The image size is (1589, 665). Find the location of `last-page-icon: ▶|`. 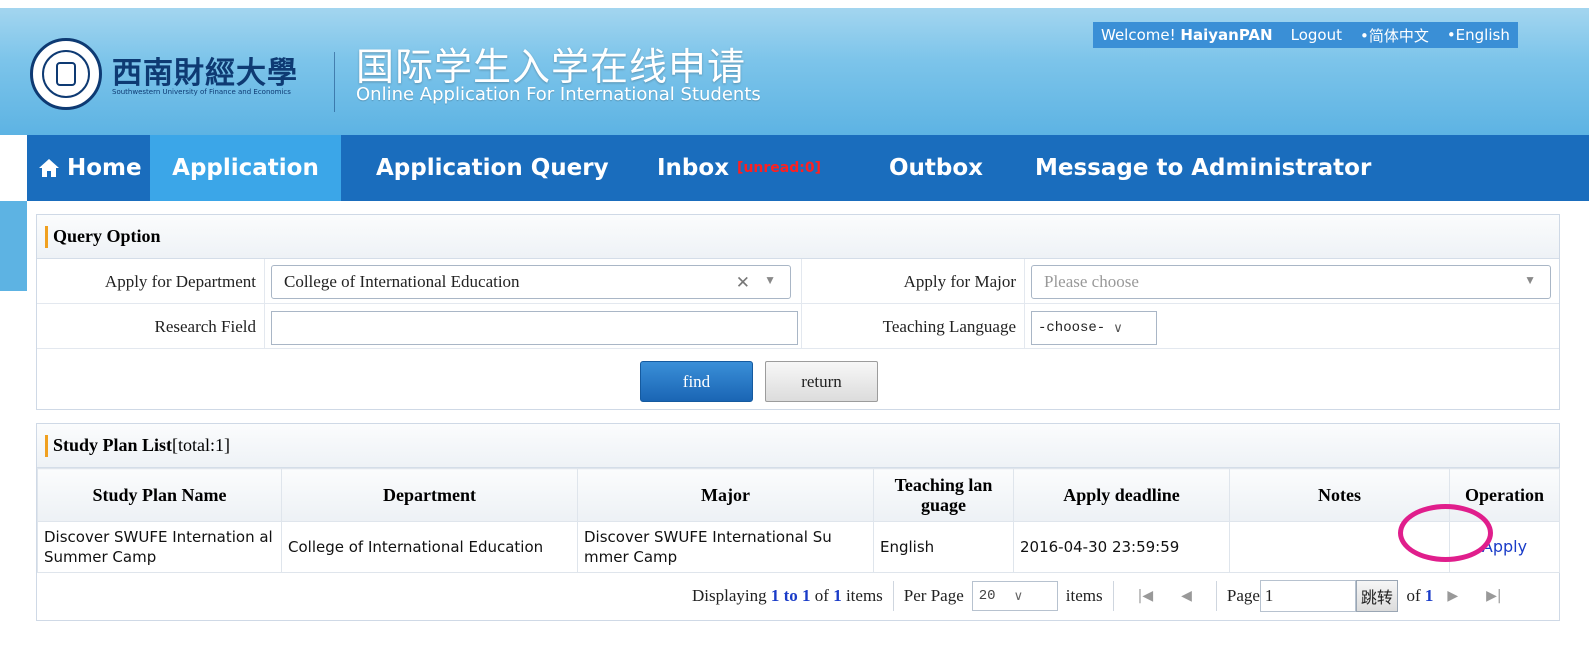

last-page-icon: ▶| is located at coordinates (1493, 596).